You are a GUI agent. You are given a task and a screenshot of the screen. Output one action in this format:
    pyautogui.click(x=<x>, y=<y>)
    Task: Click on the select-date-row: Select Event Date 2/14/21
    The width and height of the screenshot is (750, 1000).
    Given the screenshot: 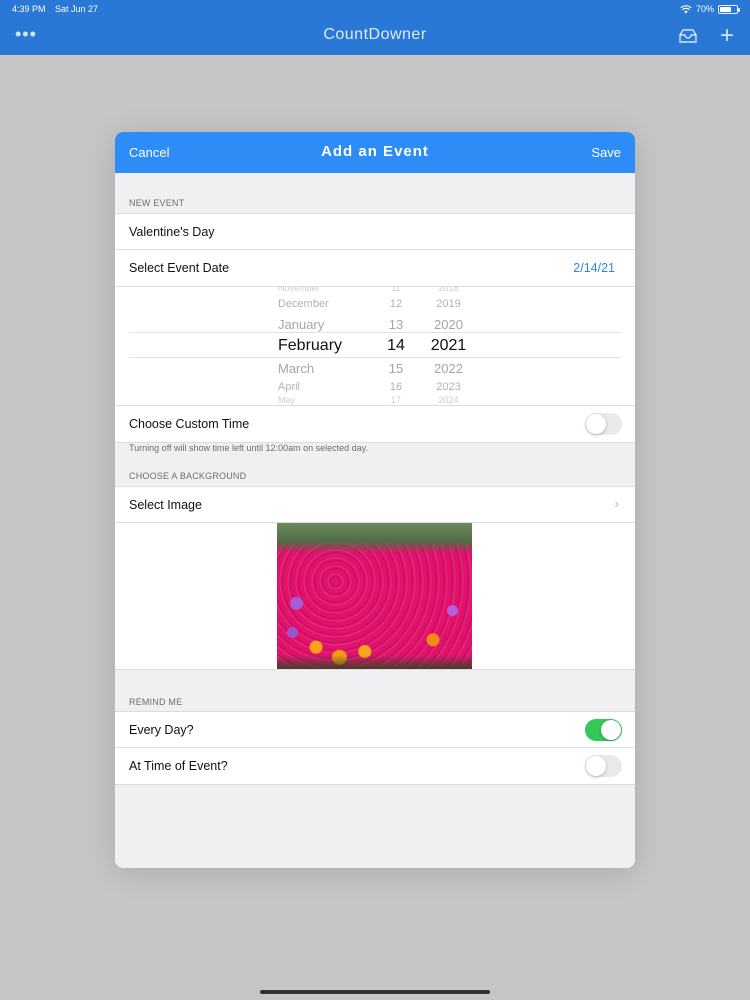 What is the action you would take?
    pyautogui.click(x=375, y=268)
    